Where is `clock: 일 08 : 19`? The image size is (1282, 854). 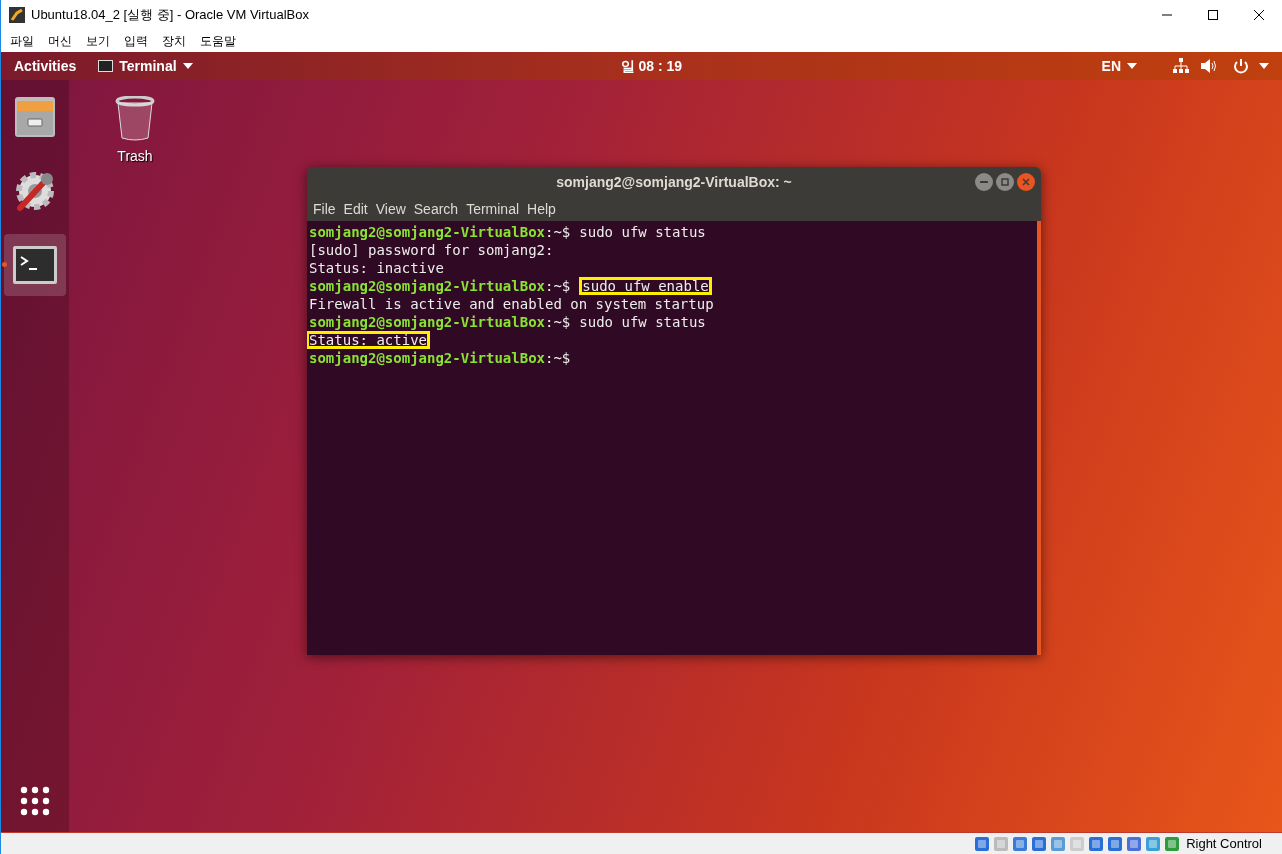
clock: 일 08 : 19 is located at coordinates (651, 66).